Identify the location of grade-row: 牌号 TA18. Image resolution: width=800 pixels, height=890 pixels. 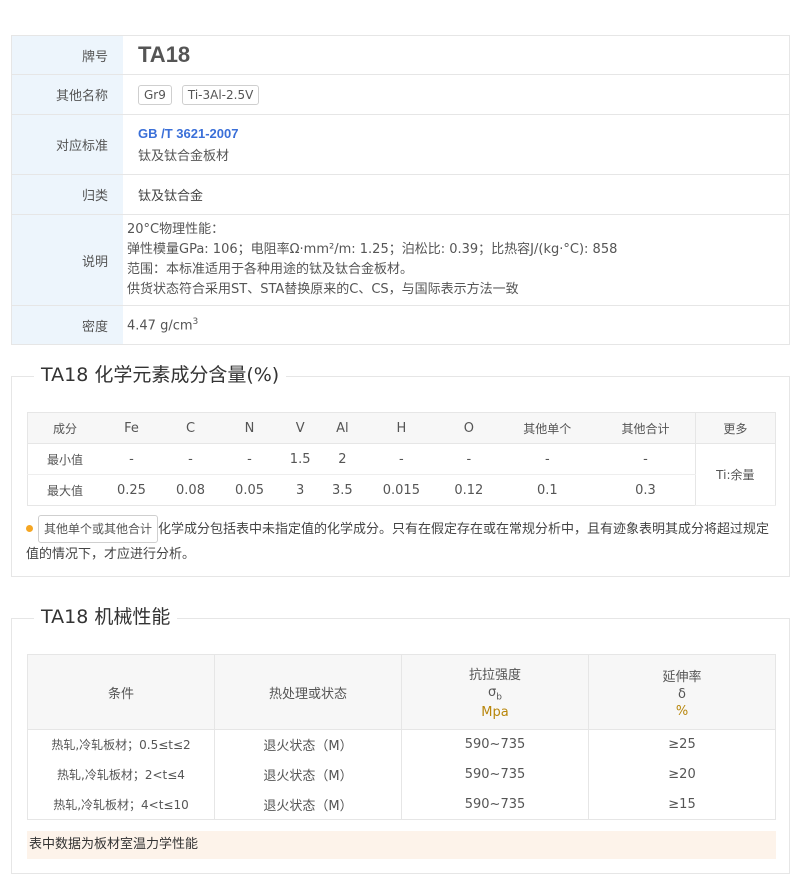
(400, 55).